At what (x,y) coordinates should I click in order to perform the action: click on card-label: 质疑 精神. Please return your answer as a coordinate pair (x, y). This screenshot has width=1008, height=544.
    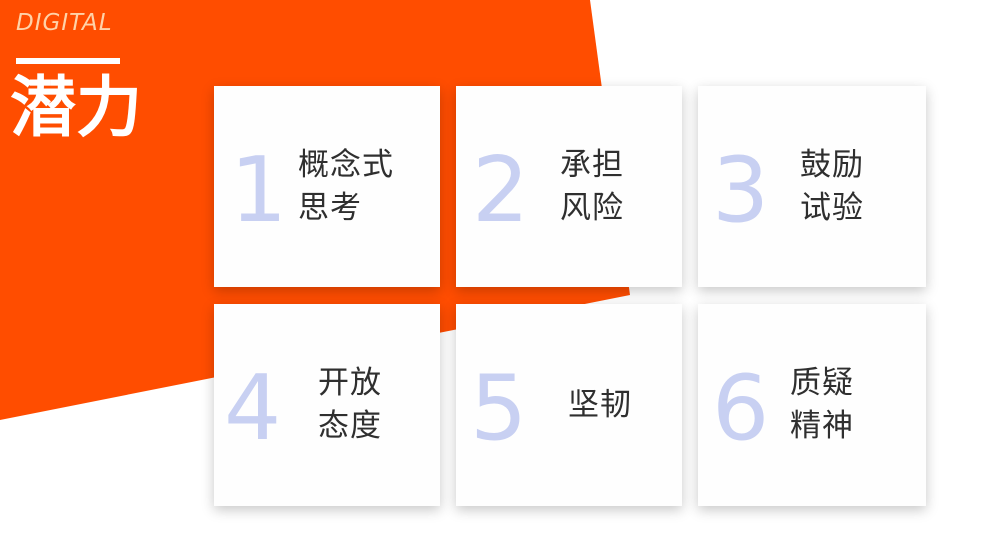
    Looking at the image, I should click on (822, 404).